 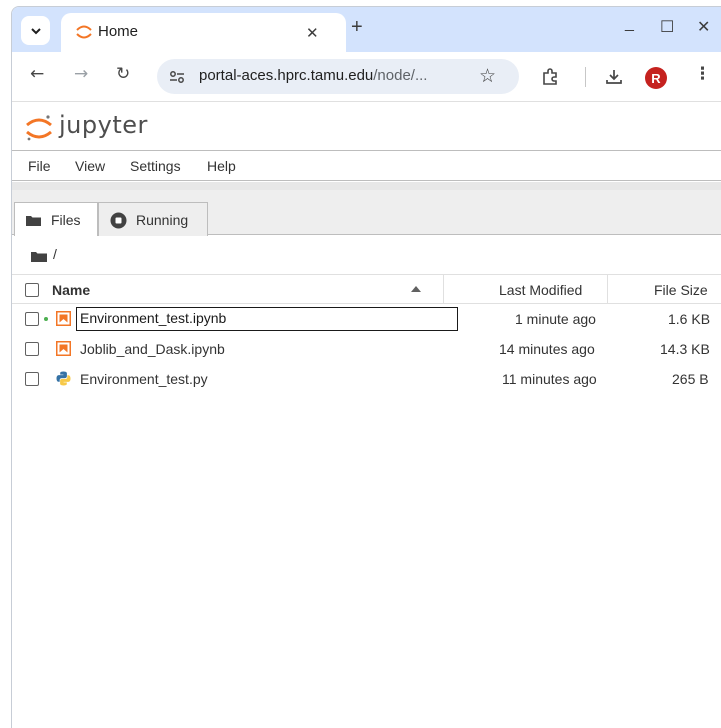 What do you see at coordinates (366, 29) in the screenshot?
I see `tab-strip: Home ✕ + _ ☐ ✕` at bounding box center [366, 29].